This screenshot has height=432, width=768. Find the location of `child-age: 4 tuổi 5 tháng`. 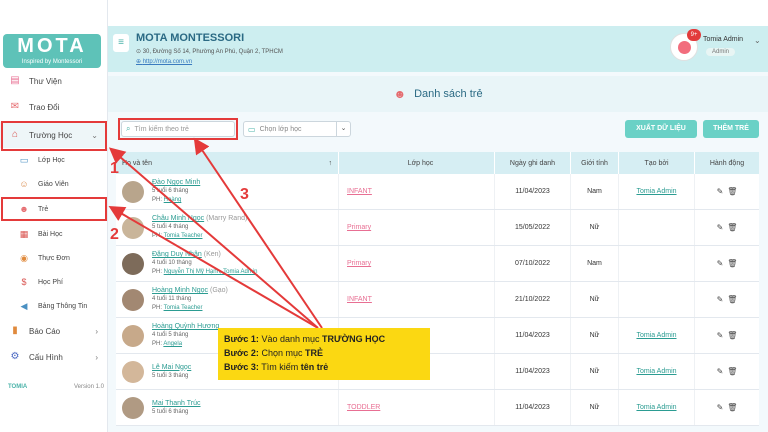

child-age: 4 tuổi 5 tháng is located at coordinates (170, 335).